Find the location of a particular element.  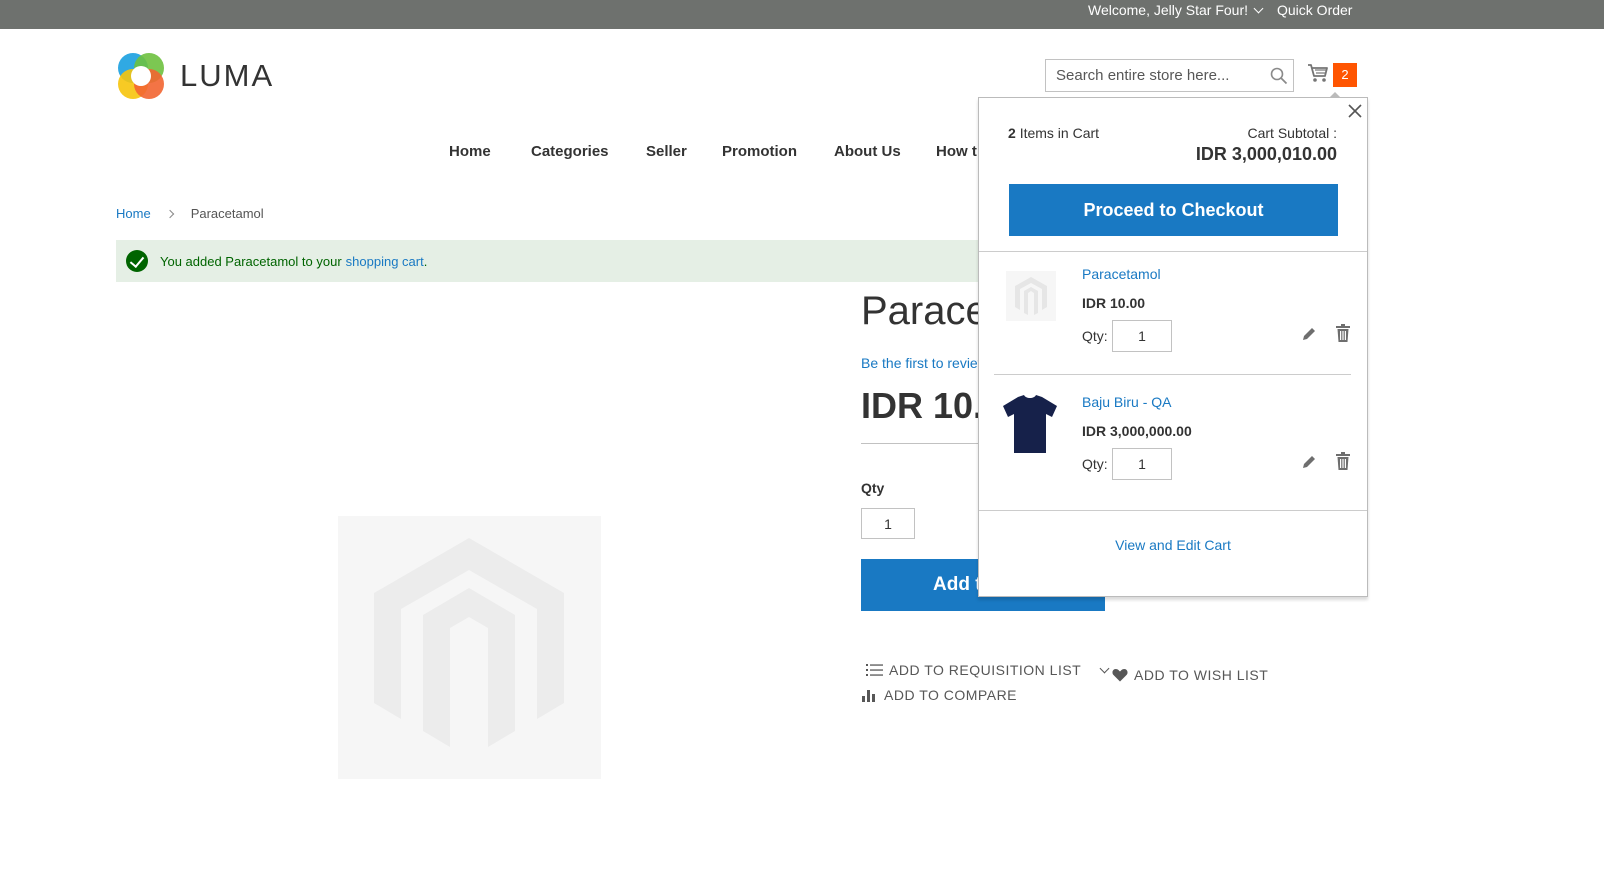

proceed-to-checkout-button: Proceed to Checkout is located at coordinates (1173, 210).